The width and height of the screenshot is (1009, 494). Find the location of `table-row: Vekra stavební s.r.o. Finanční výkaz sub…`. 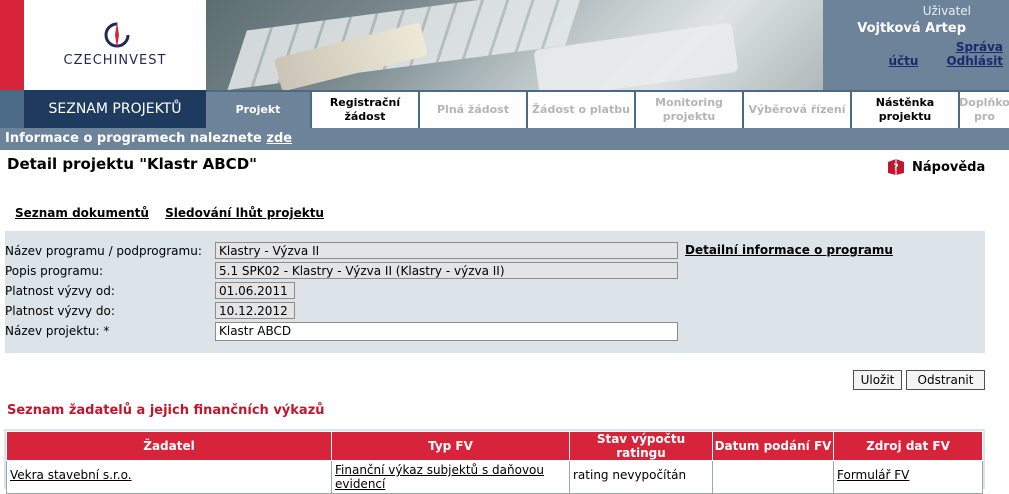

table-row: Vekra stavební s.r.o. Finanční výkaz sub… is located at coordinates (494, 477).